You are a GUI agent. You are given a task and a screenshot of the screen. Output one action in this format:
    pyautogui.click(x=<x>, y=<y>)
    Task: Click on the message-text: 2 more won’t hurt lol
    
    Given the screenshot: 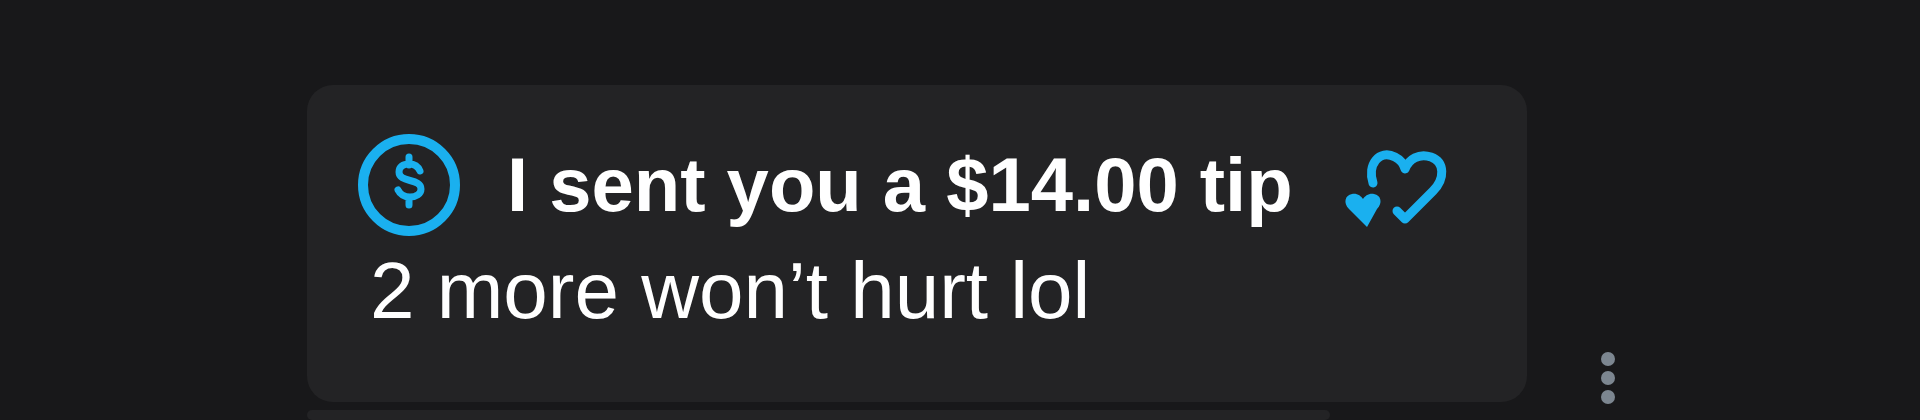 What is the action you would take?
    pyautogui.click(x=730, y=291)
    